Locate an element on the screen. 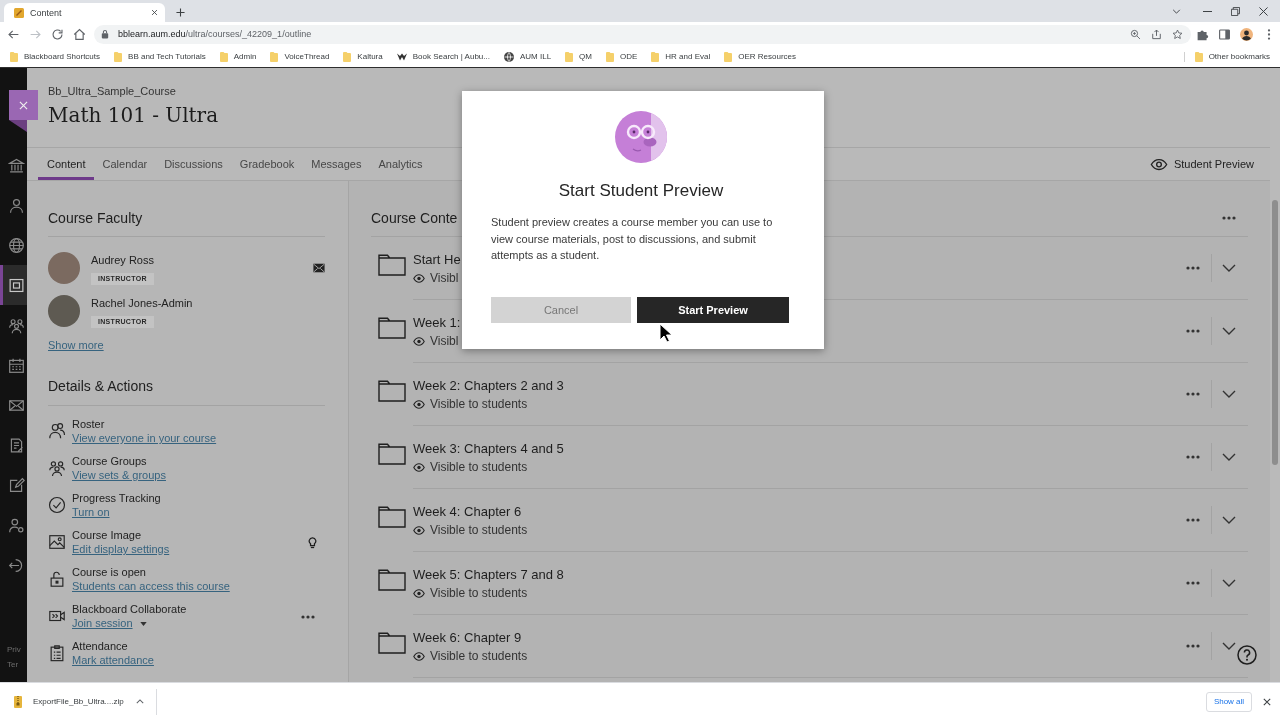 The width and height of the screenshot is (1280, 720). footer-link: Priv is located at coordinates (14, 650).